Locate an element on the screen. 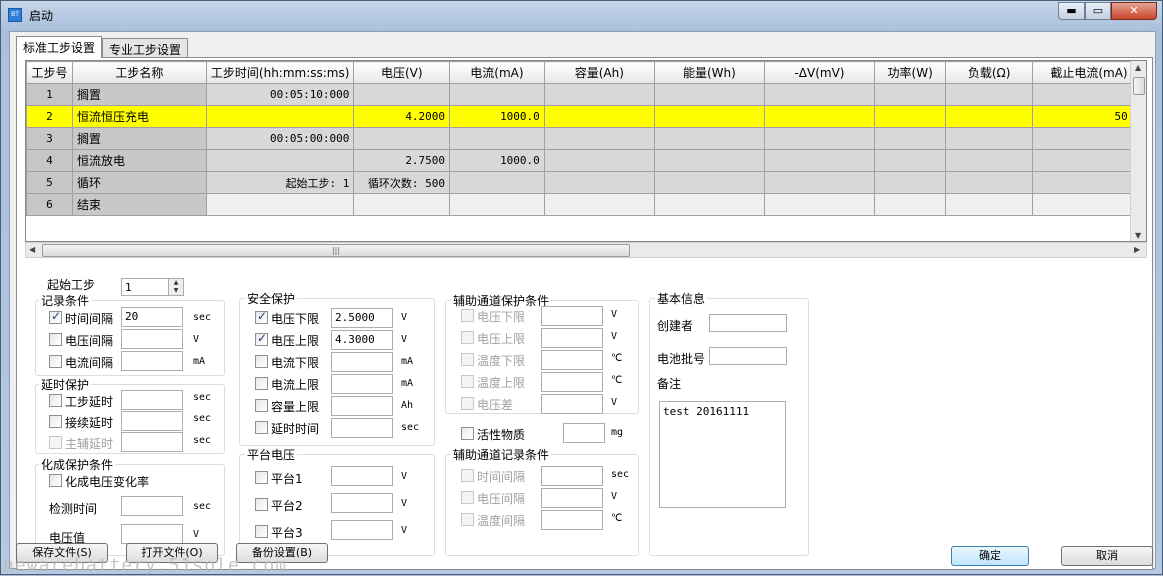 Image resolution: width=1163 pixels, height=576 pixels. scroll-up-arrow-icon: ▲ is located at coordinates (1138, 67).